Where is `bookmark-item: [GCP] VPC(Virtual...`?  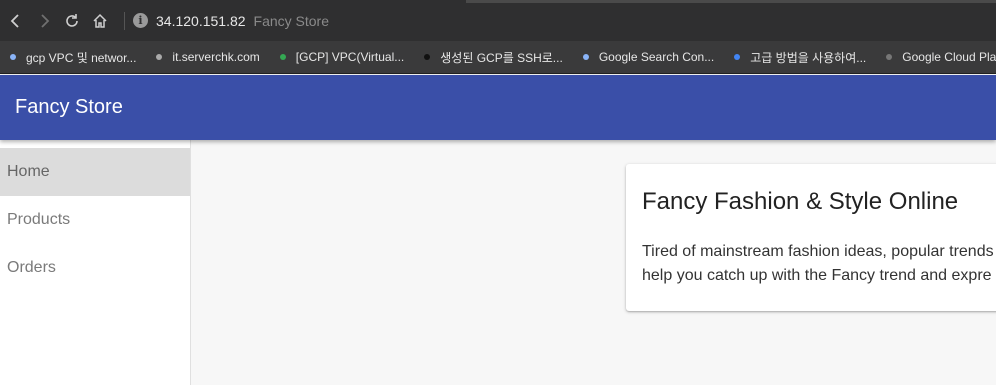 bookmark-item: [GCP] VPC(Virtual... is located at coordinates (342, 57).